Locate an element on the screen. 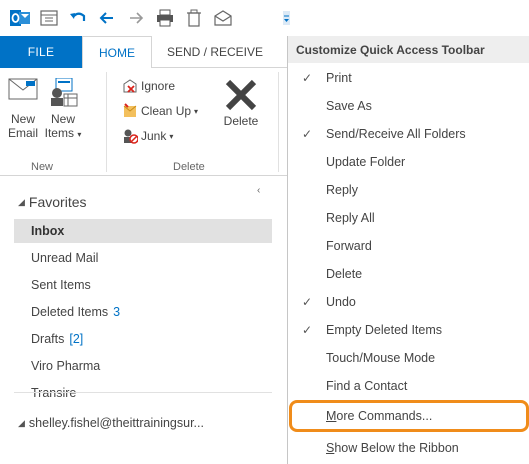  draft-count-badge: [2] is located at coordinates (76, 339).